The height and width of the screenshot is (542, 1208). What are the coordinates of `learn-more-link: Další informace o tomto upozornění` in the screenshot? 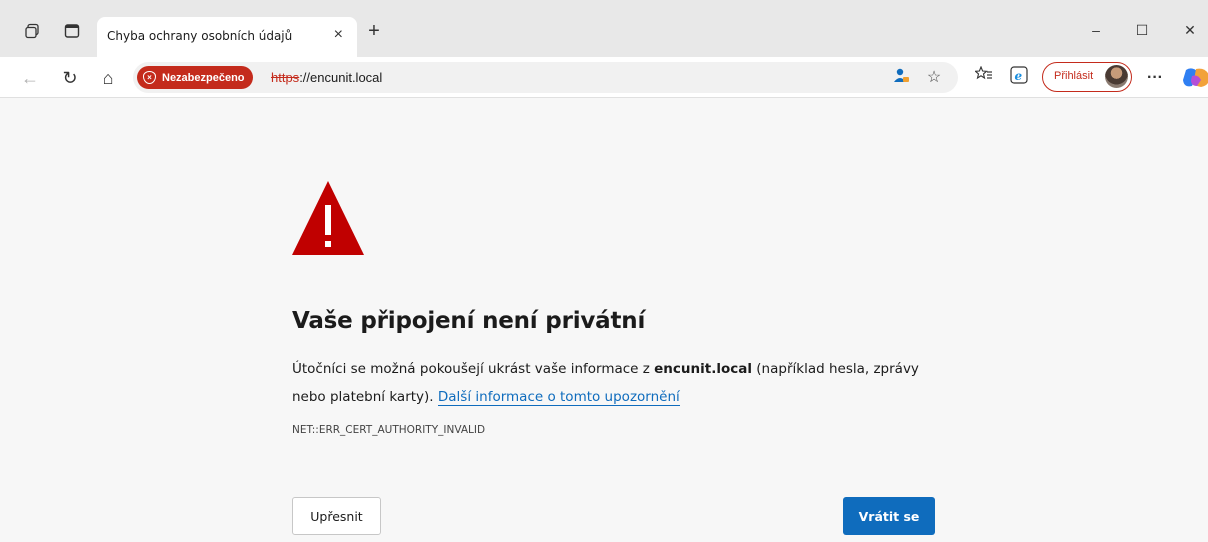 It's located at (558, 397).